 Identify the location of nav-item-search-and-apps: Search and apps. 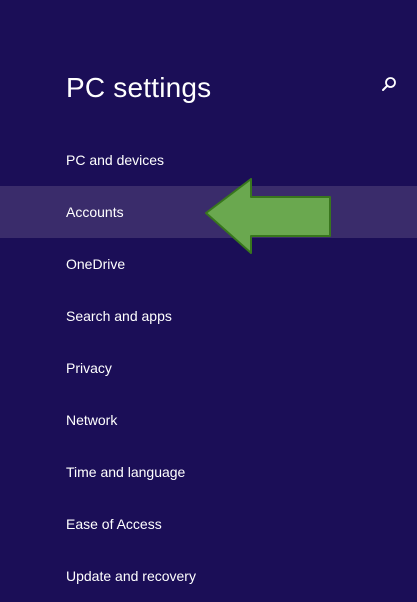
(208, 316).